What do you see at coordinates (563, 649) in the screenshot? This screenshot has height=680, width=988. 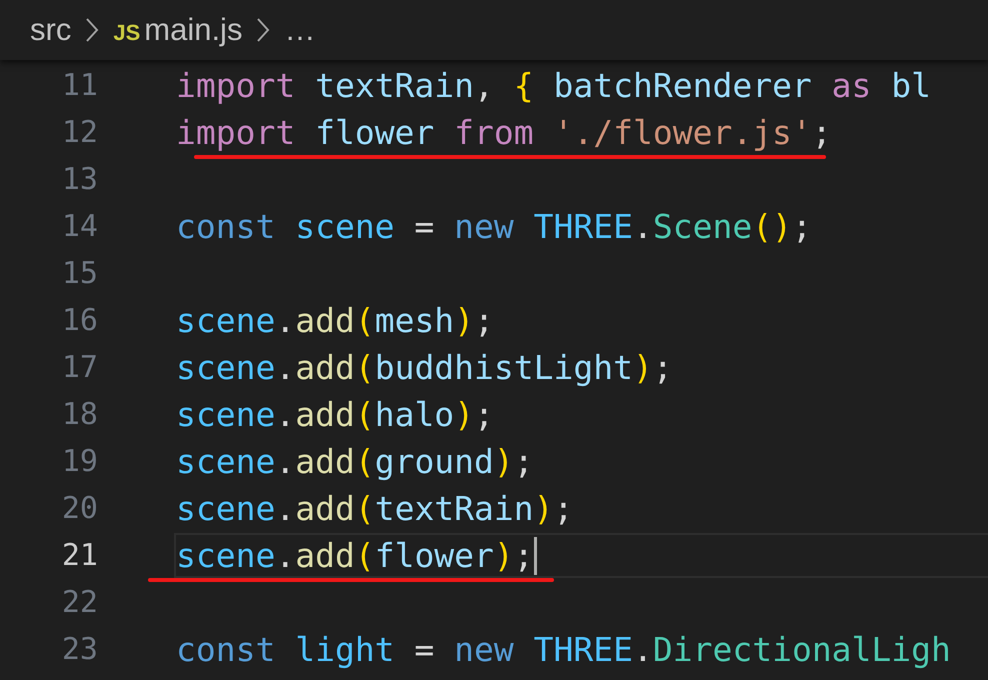 I see `code-line: const light = new THREE.DirectionalLigh` at bounding box center [563, 649].